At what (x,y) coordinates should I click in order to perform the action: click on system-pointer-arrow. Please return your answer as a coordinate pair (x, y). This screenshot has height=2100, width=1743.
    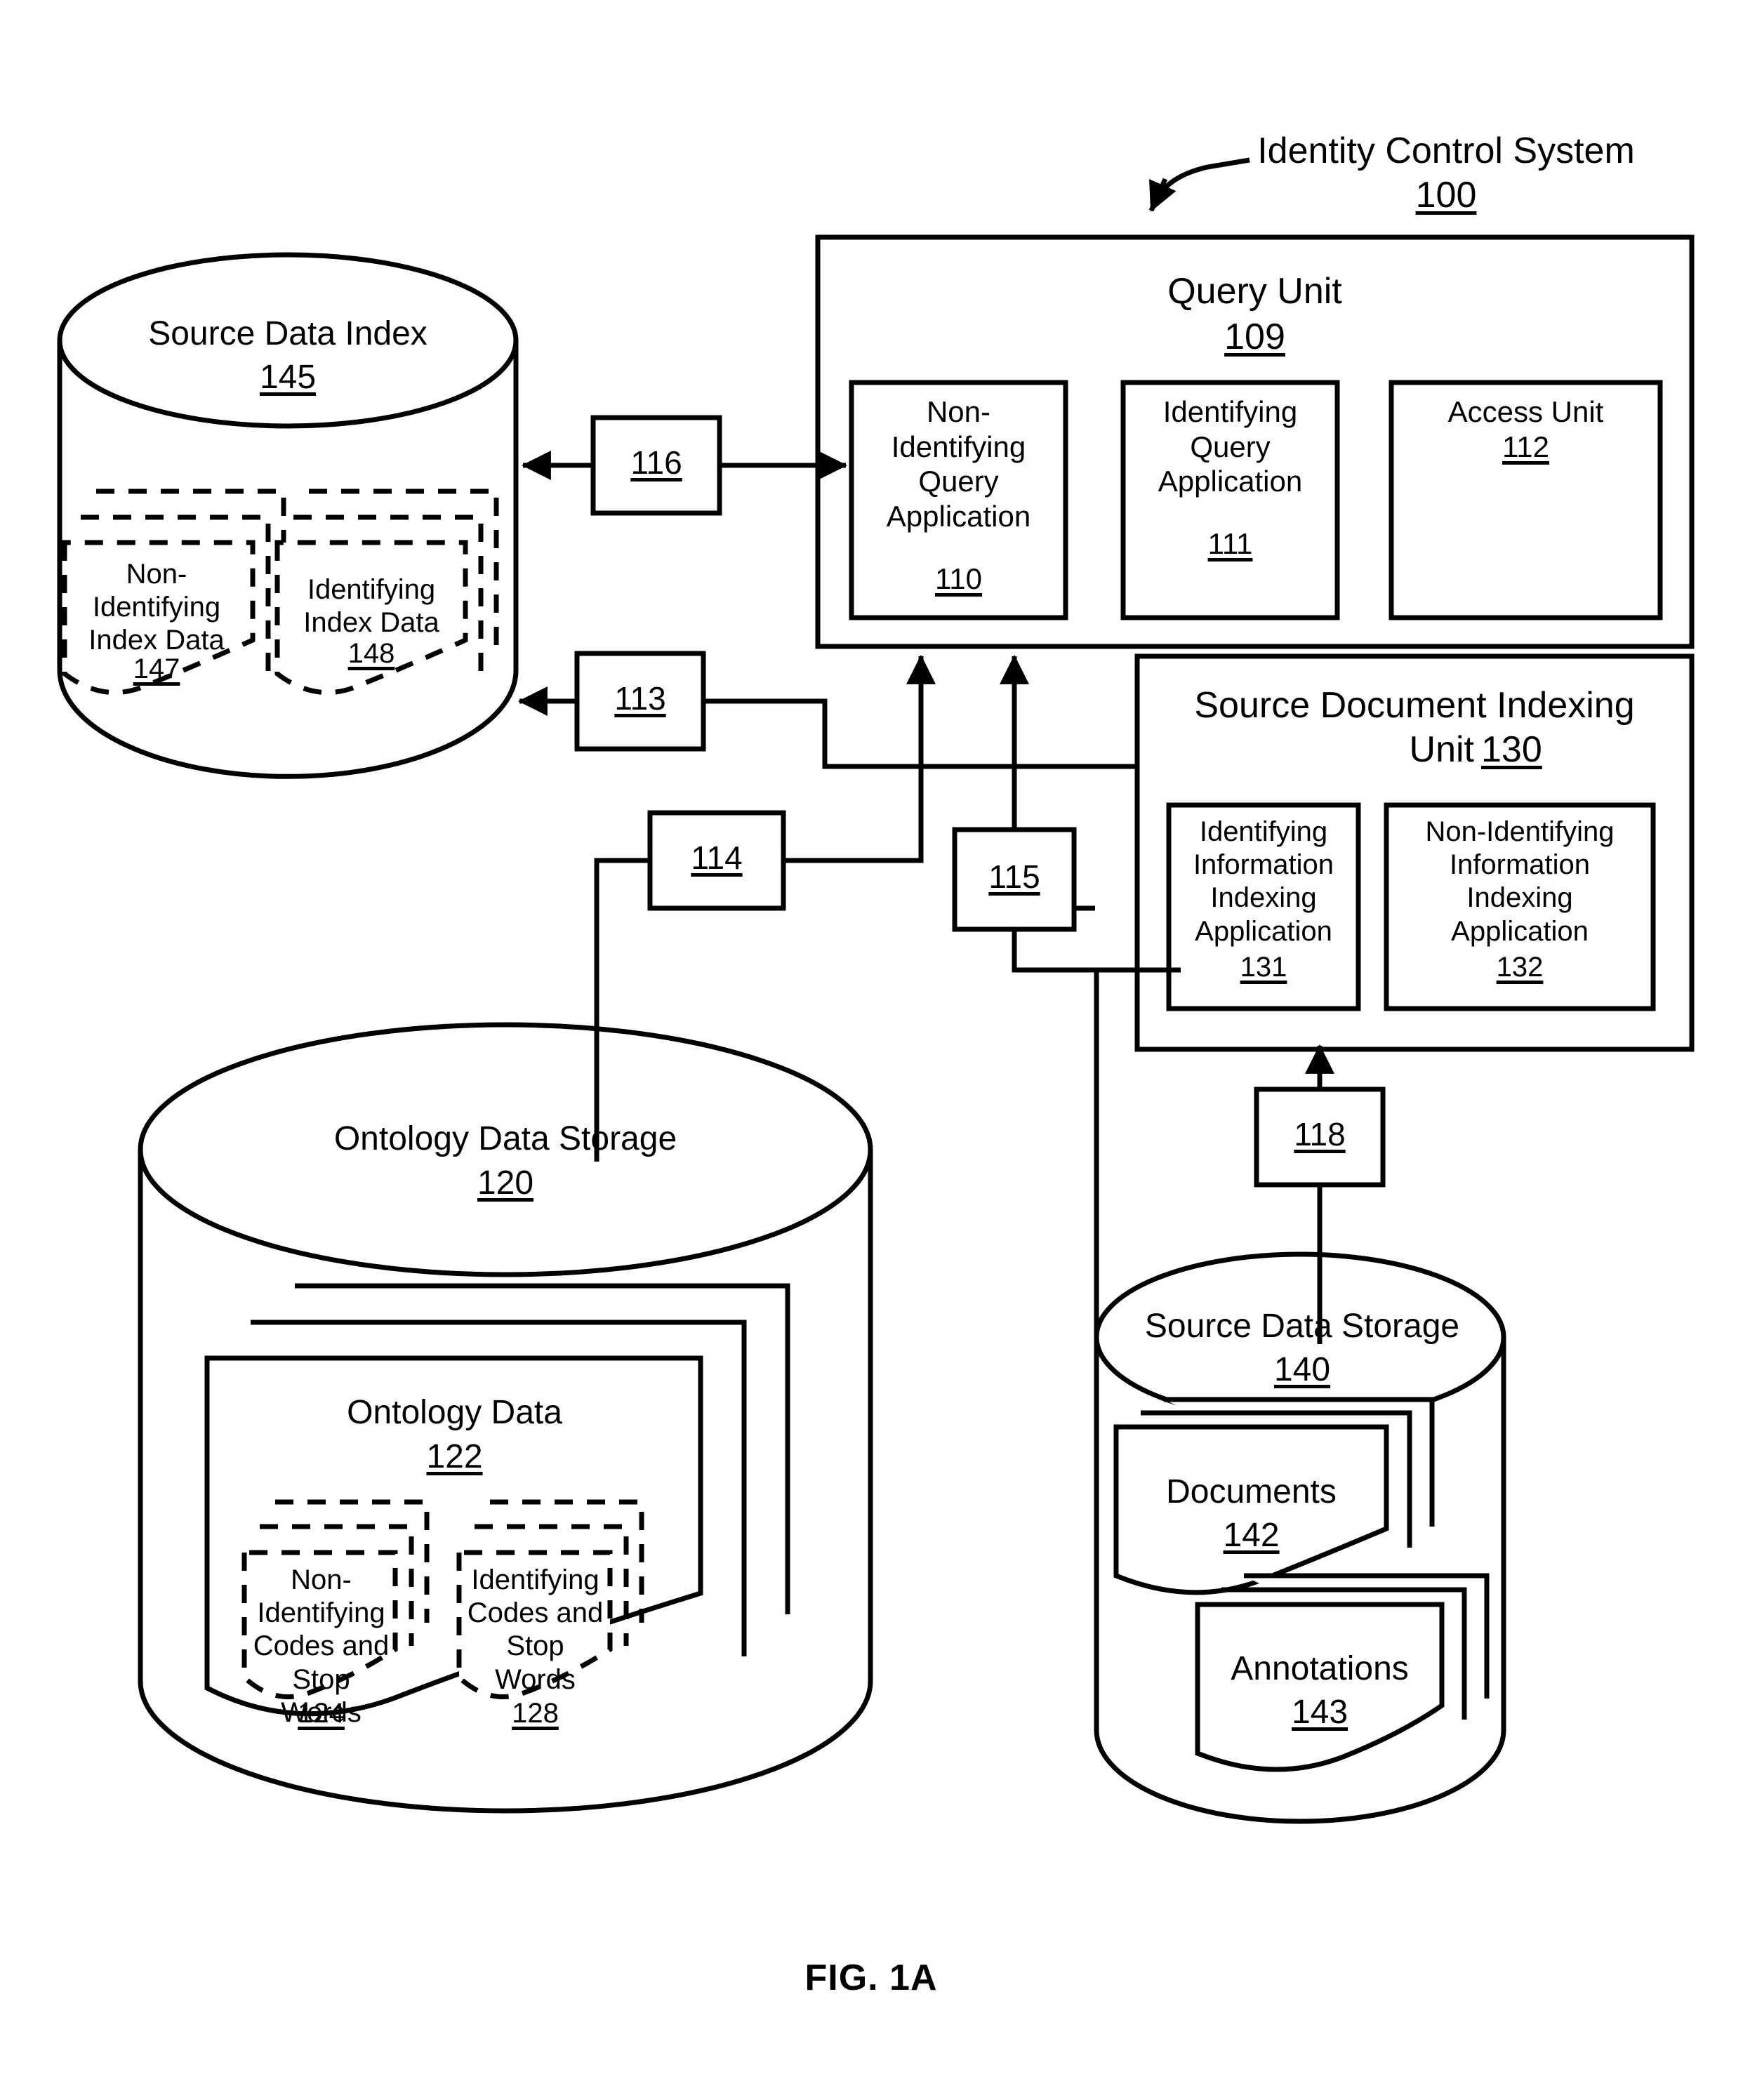
    Looking at the image, I should click on (1162, 195).